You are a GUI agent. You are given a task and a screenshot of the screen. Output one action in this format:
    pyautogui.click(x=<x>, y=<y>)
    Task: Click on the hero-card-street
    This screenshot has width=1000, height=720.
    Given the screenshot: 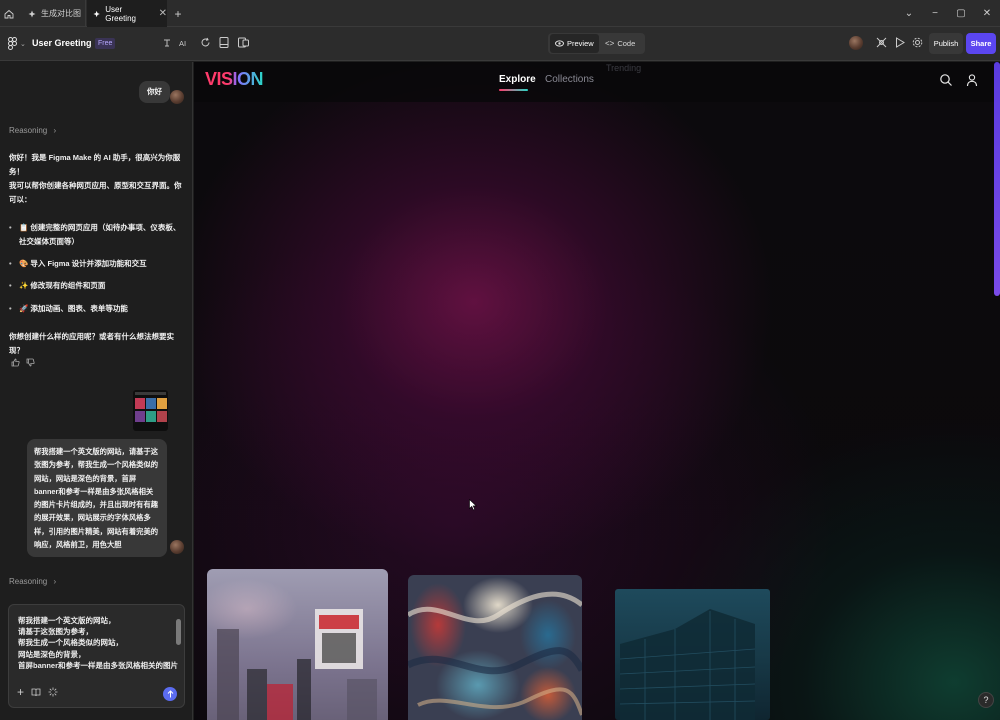 What is the action you would take?
    pyautogui.click(x=297, y=644)
    